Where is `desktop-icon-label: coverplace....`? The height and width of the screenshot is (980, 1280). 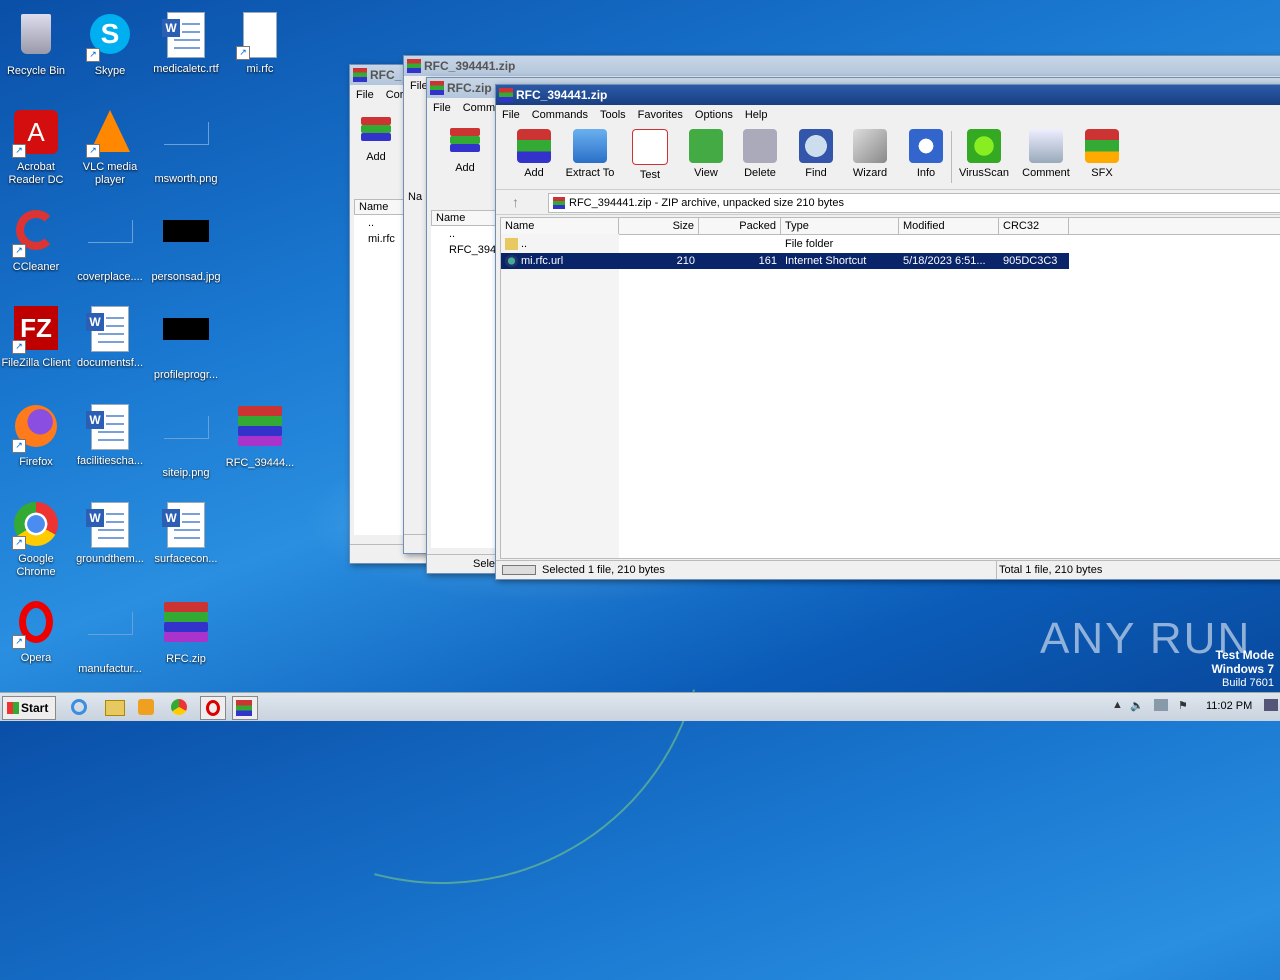 desktop-icon-label: coverplace.... is located at coordinates (110, 277).